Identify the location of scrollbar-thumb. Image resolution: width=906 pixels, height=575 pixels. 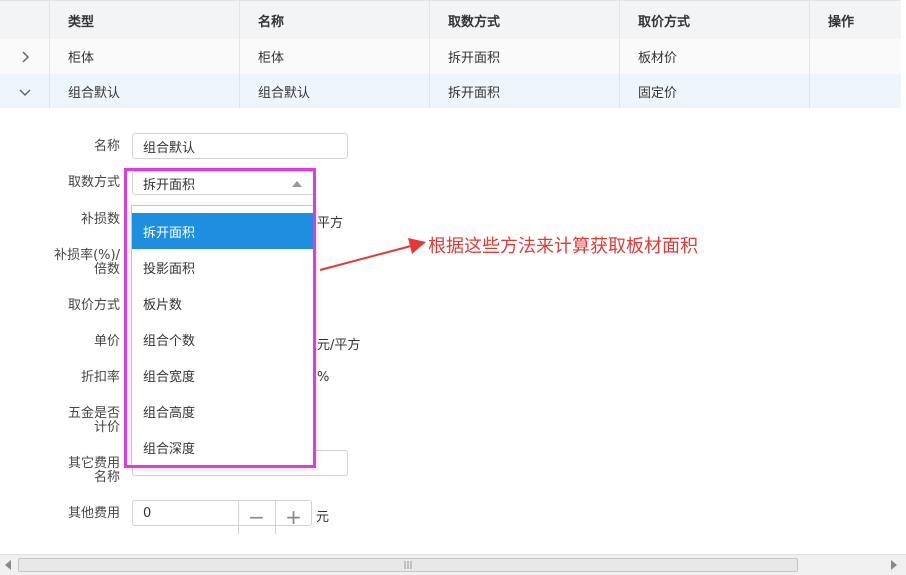
(408, 565).